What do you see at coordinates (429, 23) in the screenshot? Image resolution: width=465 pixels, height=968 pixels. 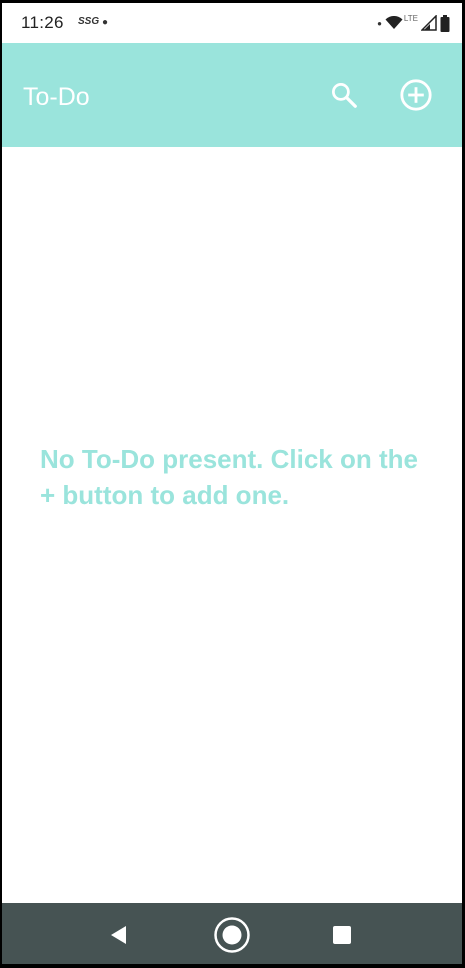 I see `cell-signal-icon` at bounding box center [429, 23].